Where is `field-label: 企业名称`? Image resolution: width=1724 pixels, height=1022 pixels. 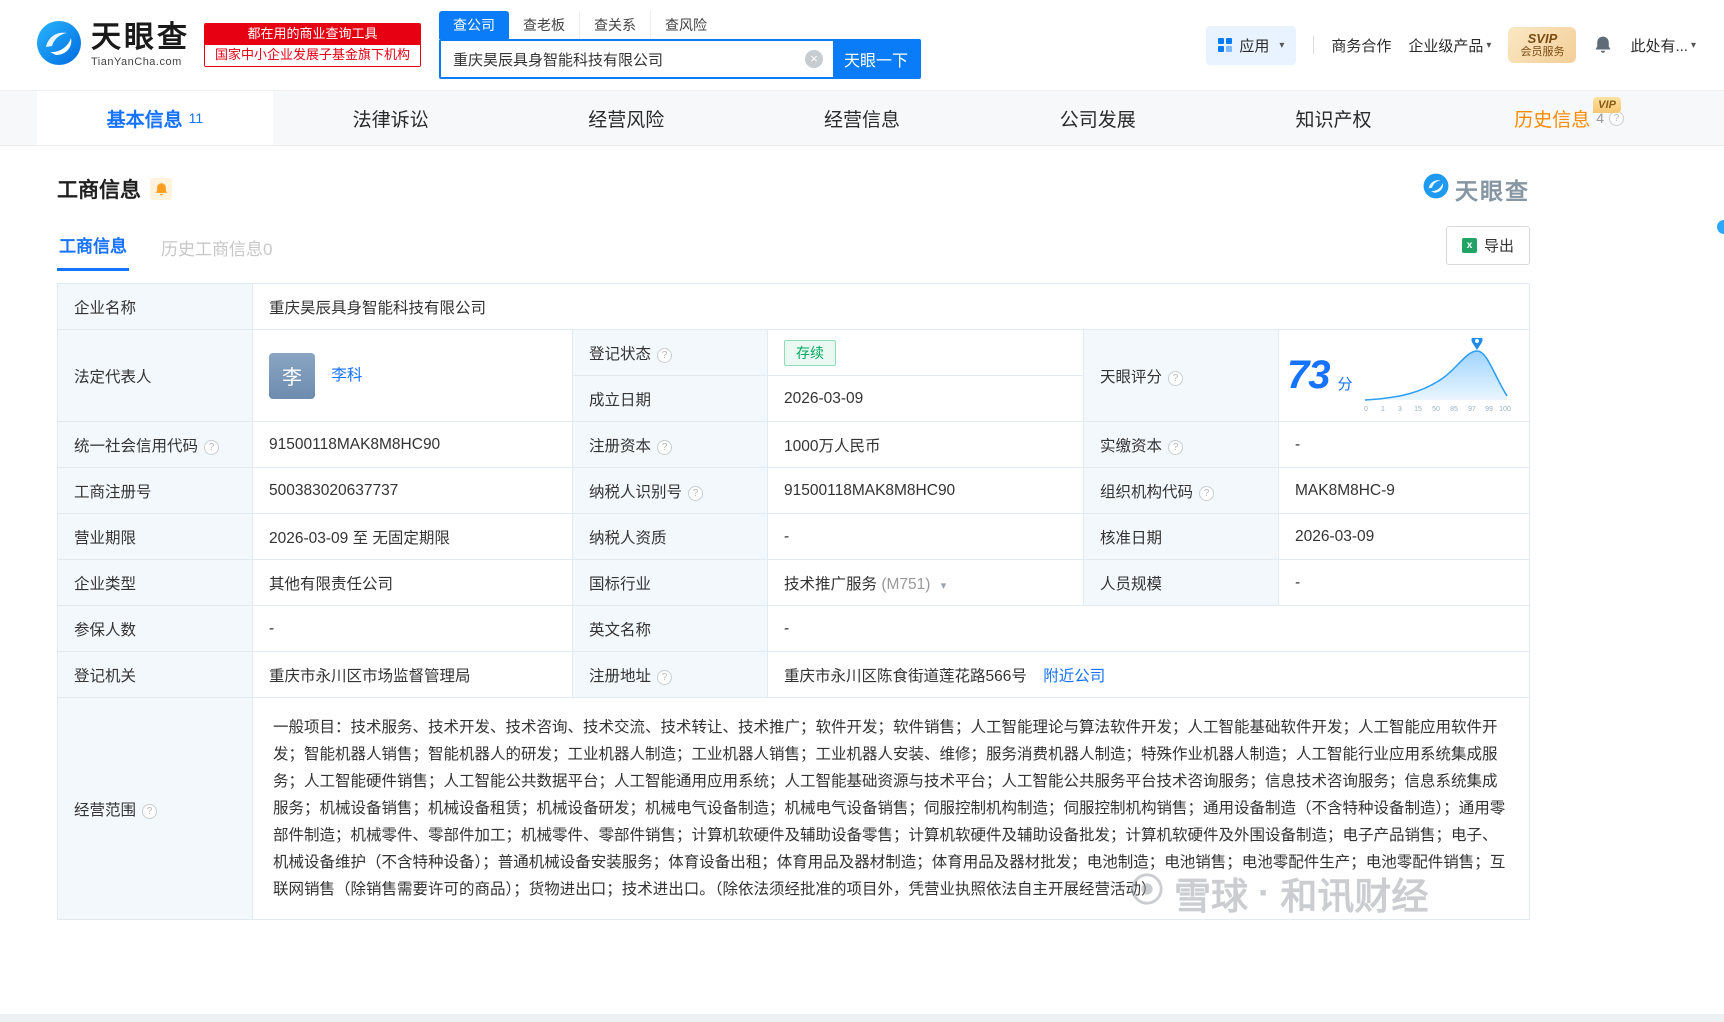
field-label: 企业名称 is located at coordinates (105, 308).